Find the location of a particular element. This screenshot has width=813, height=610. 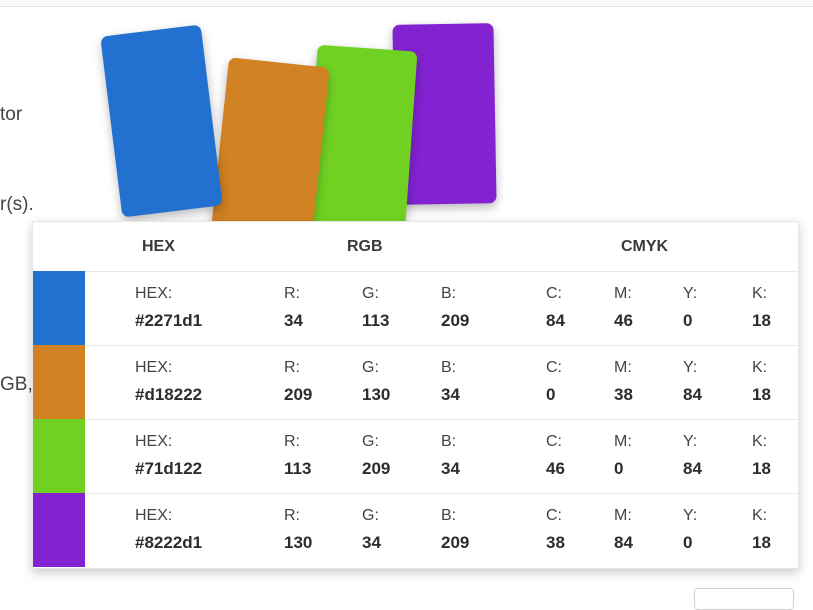

swatch-card-blue is located at coordinates (161, 121).